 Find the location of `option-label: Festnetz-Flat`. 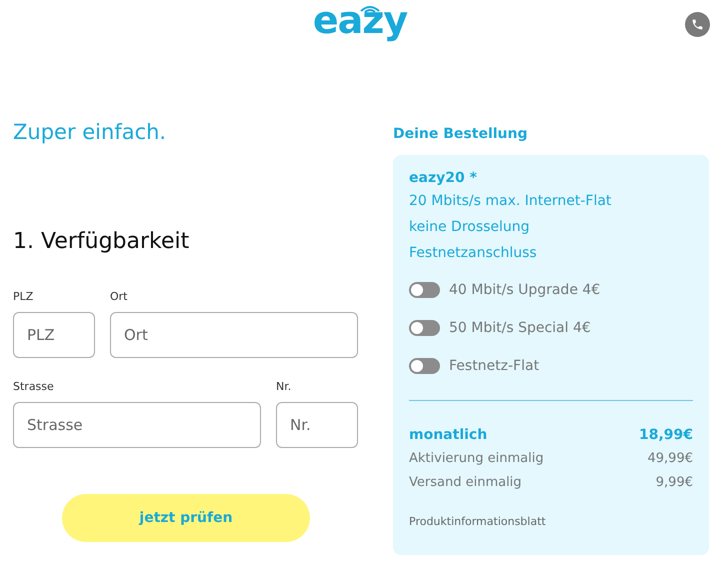

option-label: Festnetz-Flat is located at coordinates (494, 366).